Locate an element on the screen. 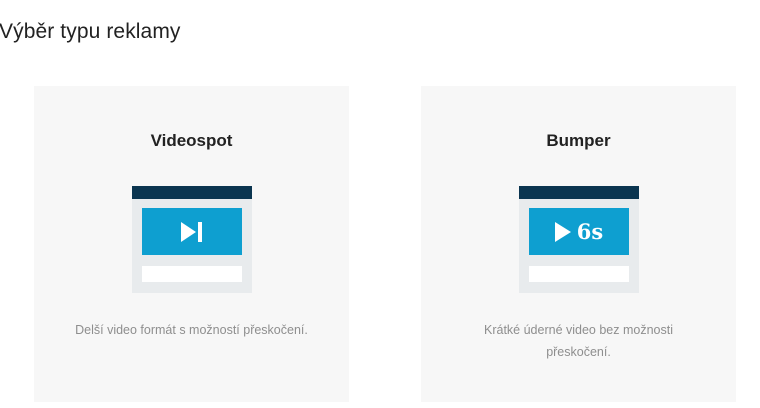 The image size is (760, 408). card-title: Videospot is located at coordinates (191, 140).